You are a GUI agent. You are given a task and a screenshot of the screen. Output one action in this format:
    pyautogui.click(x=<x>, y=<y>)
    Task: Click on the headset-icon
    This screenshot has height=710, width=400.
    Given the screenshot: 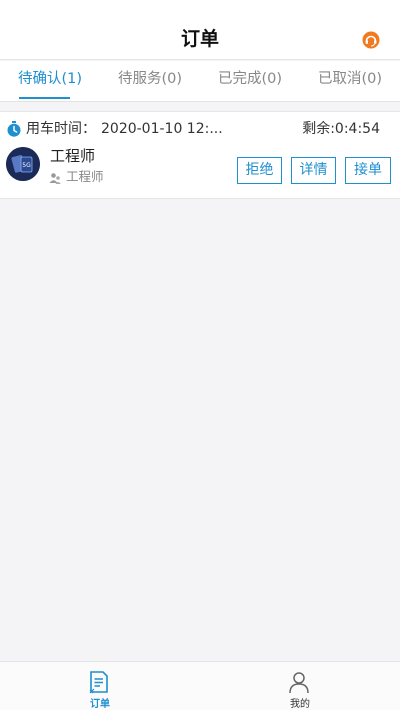 What is the action you would take?
    pyautogui.click(x=371, y=40)
    